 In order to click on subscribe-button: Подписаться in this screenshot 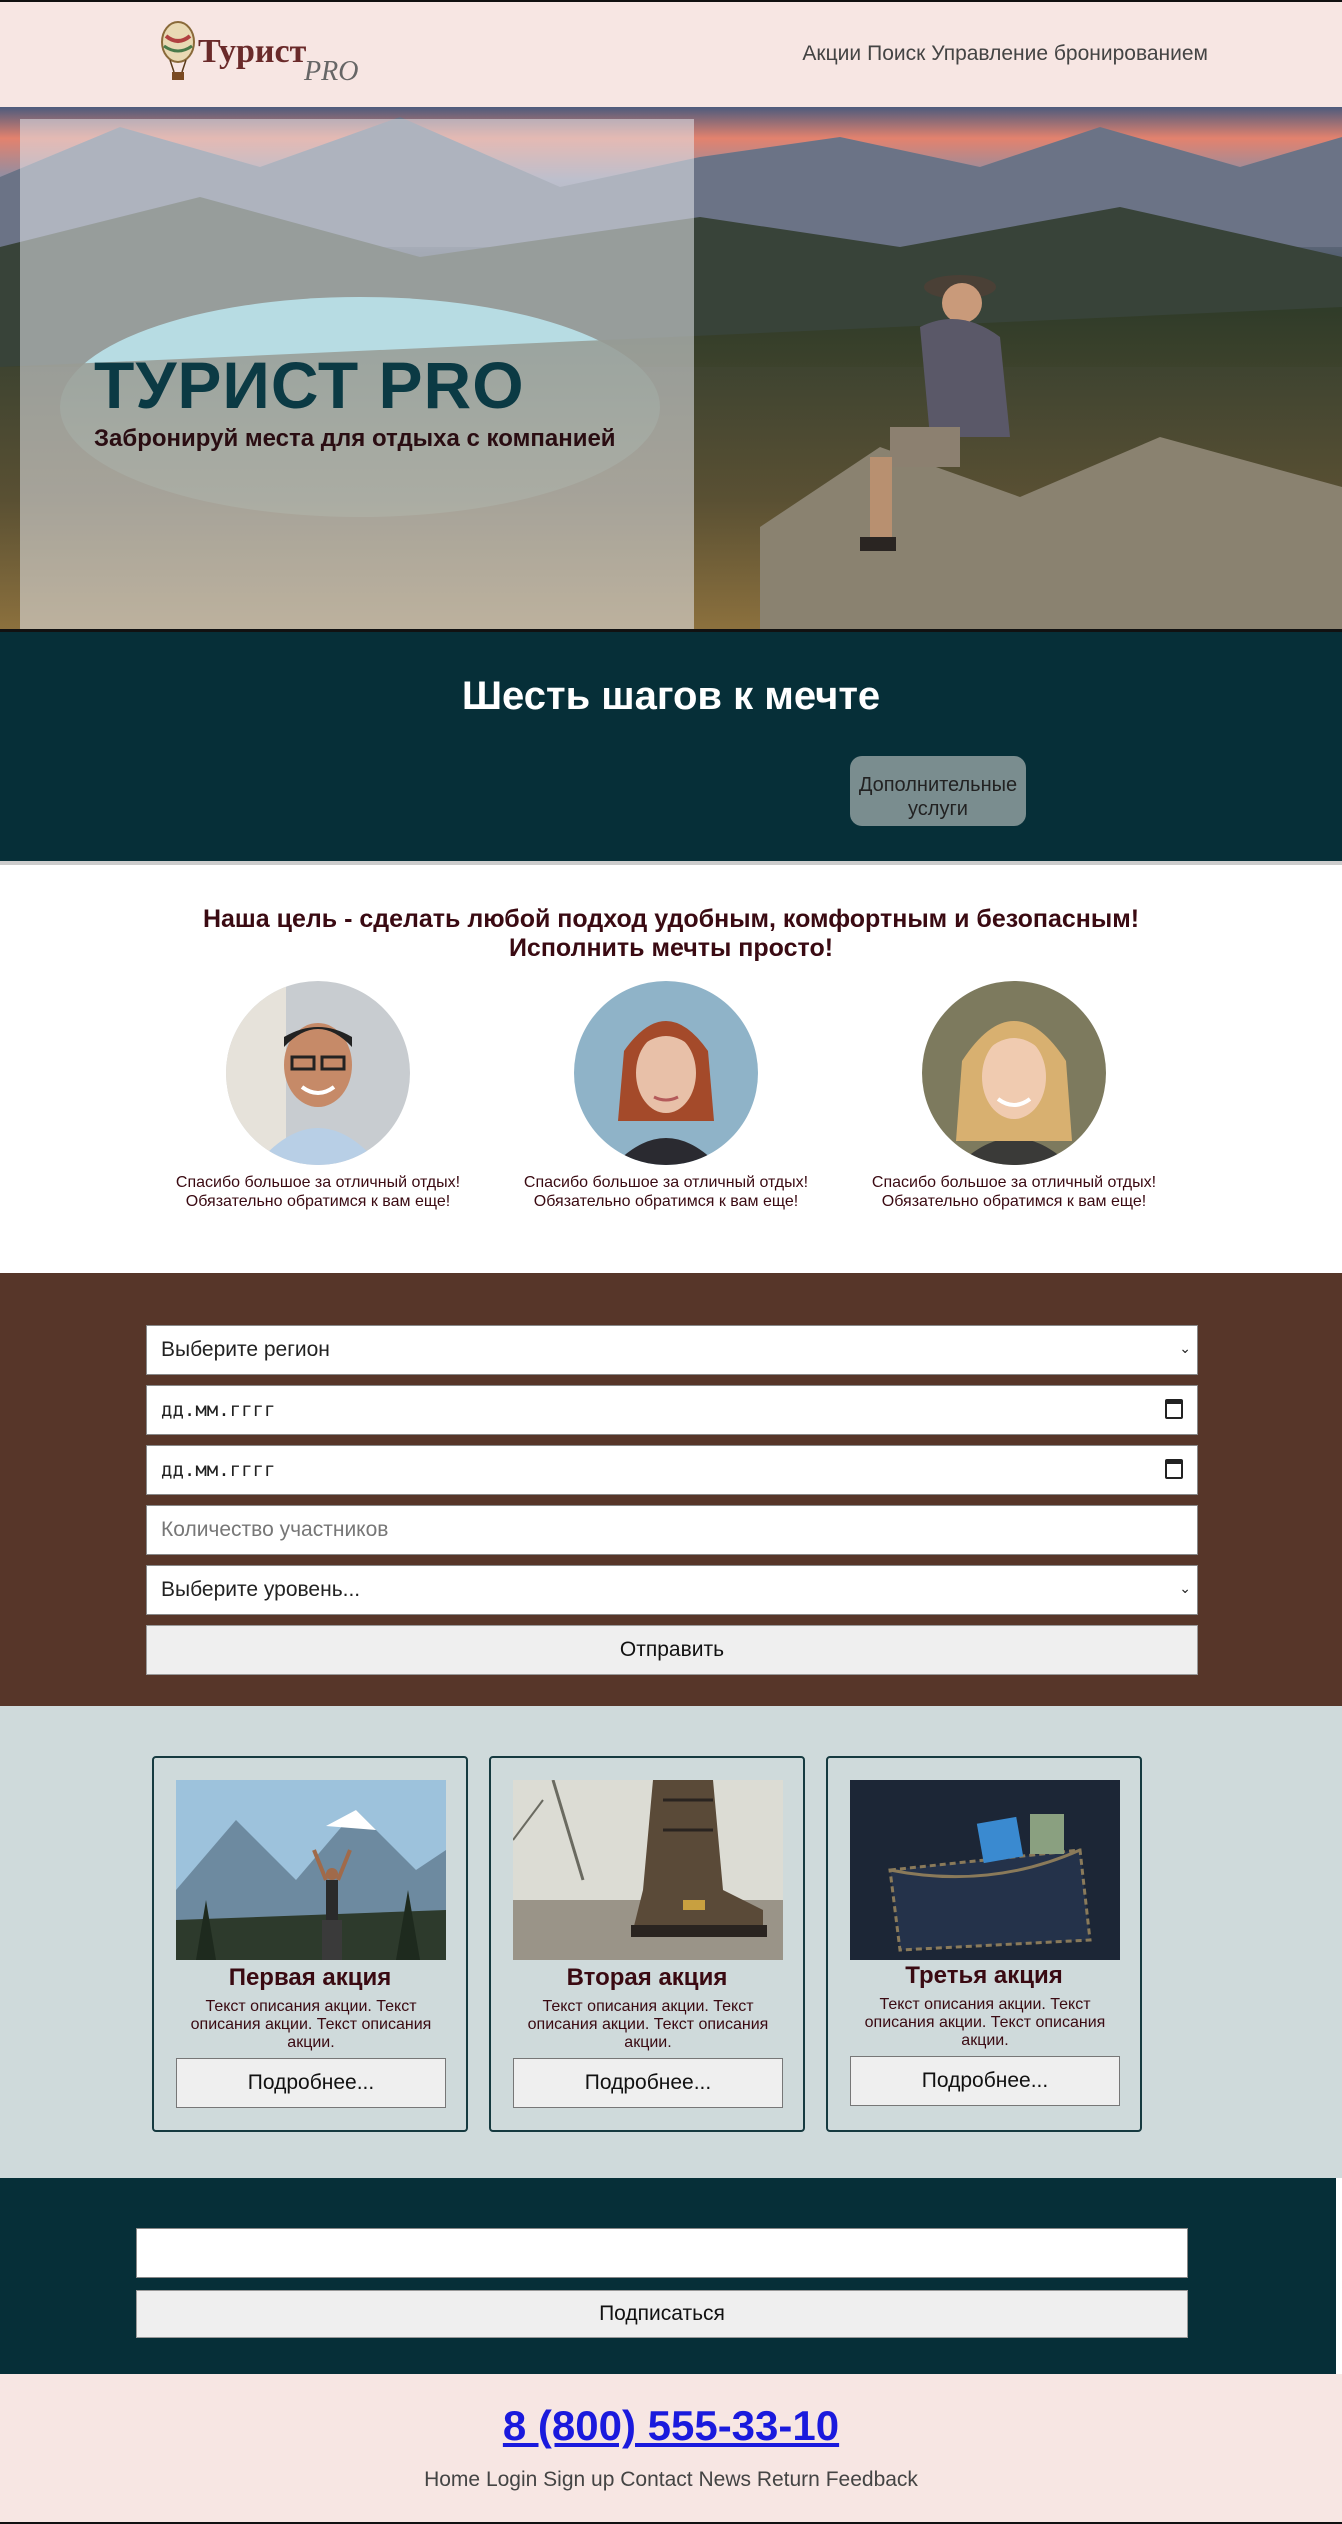, I will do `click(662, 2314)`.